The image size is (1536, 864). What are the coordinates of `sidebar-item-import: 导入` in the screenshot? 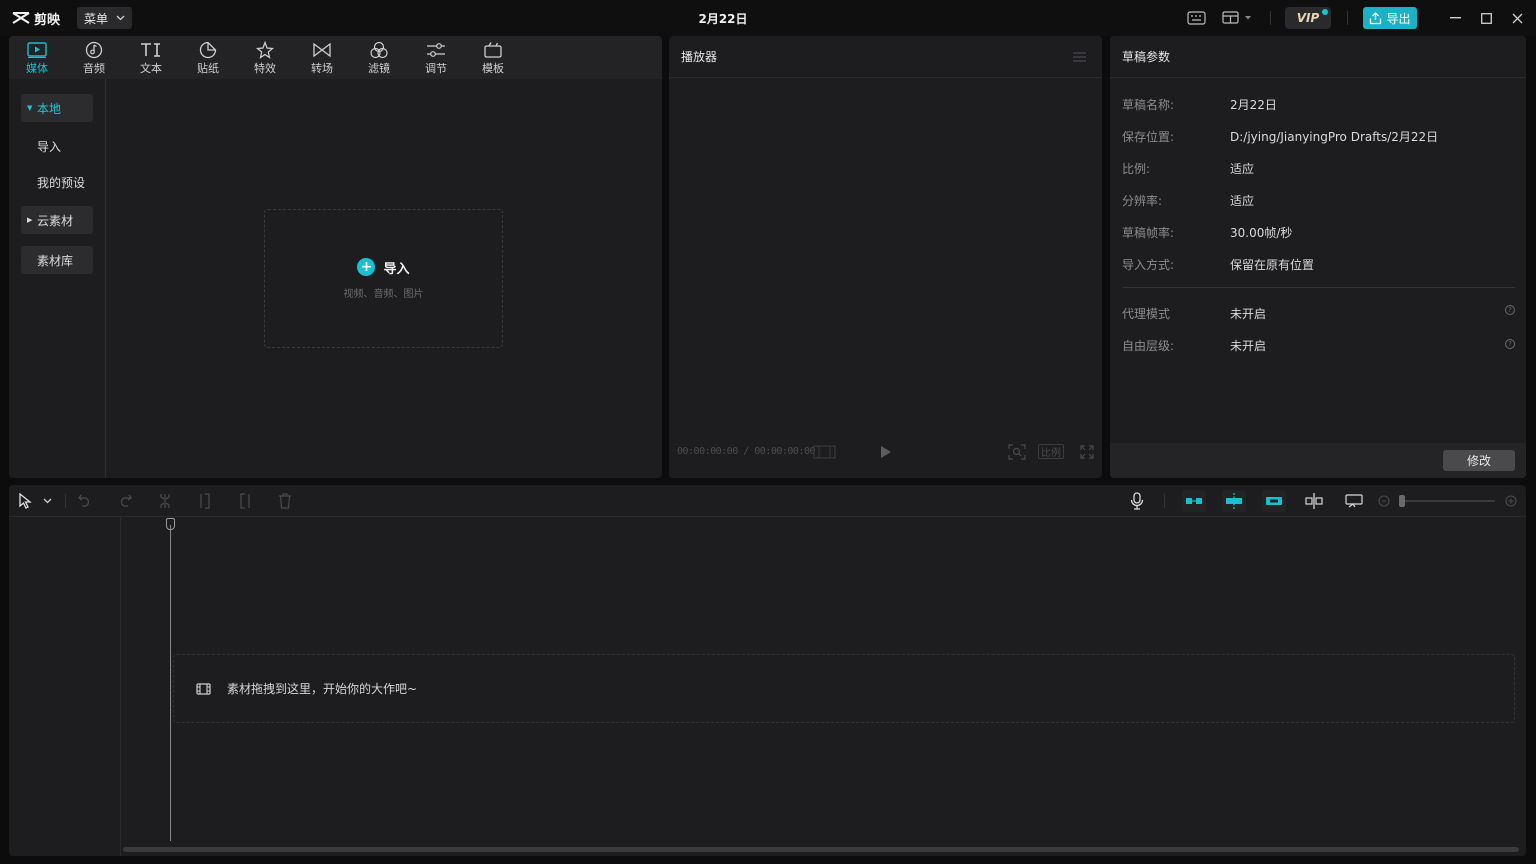 It's located at (57, 146).